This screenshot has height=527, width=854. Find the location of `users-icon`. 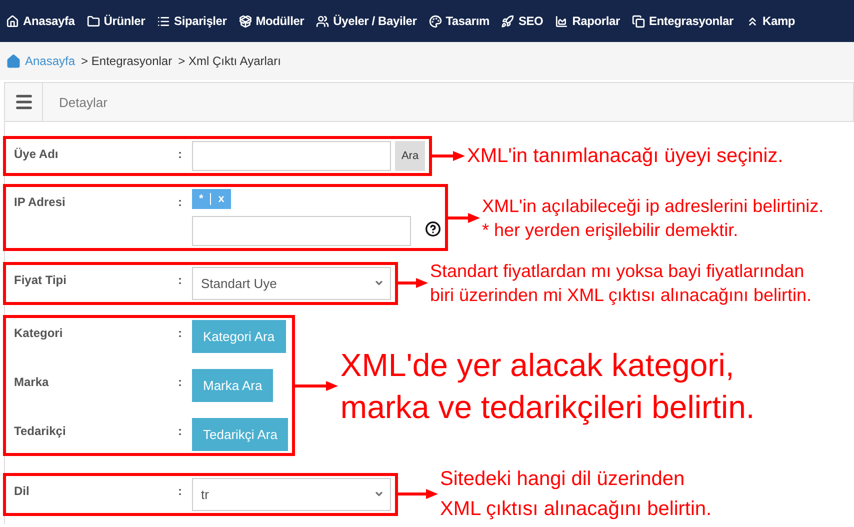

users-icon is located at coordinates (323, 21).